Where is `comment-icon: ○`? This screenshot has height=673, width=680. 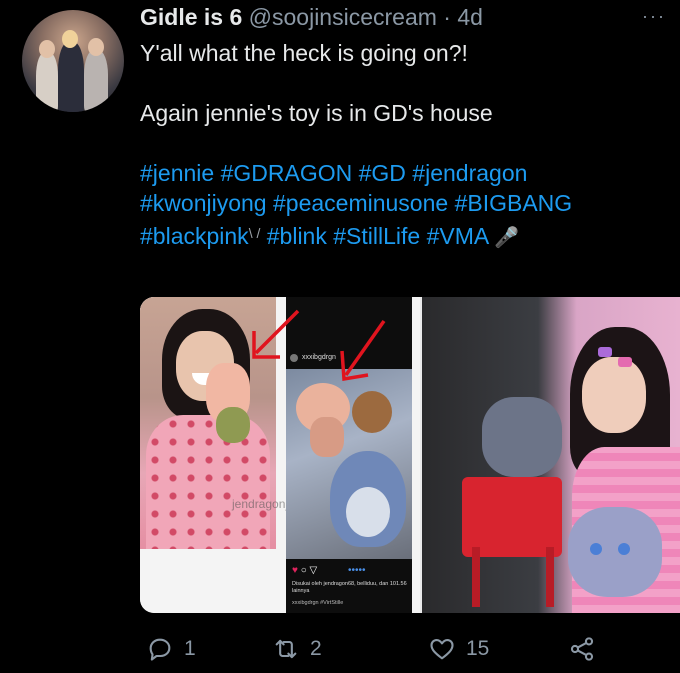
comment-icon: ○ is located at coordinates (303, 570).